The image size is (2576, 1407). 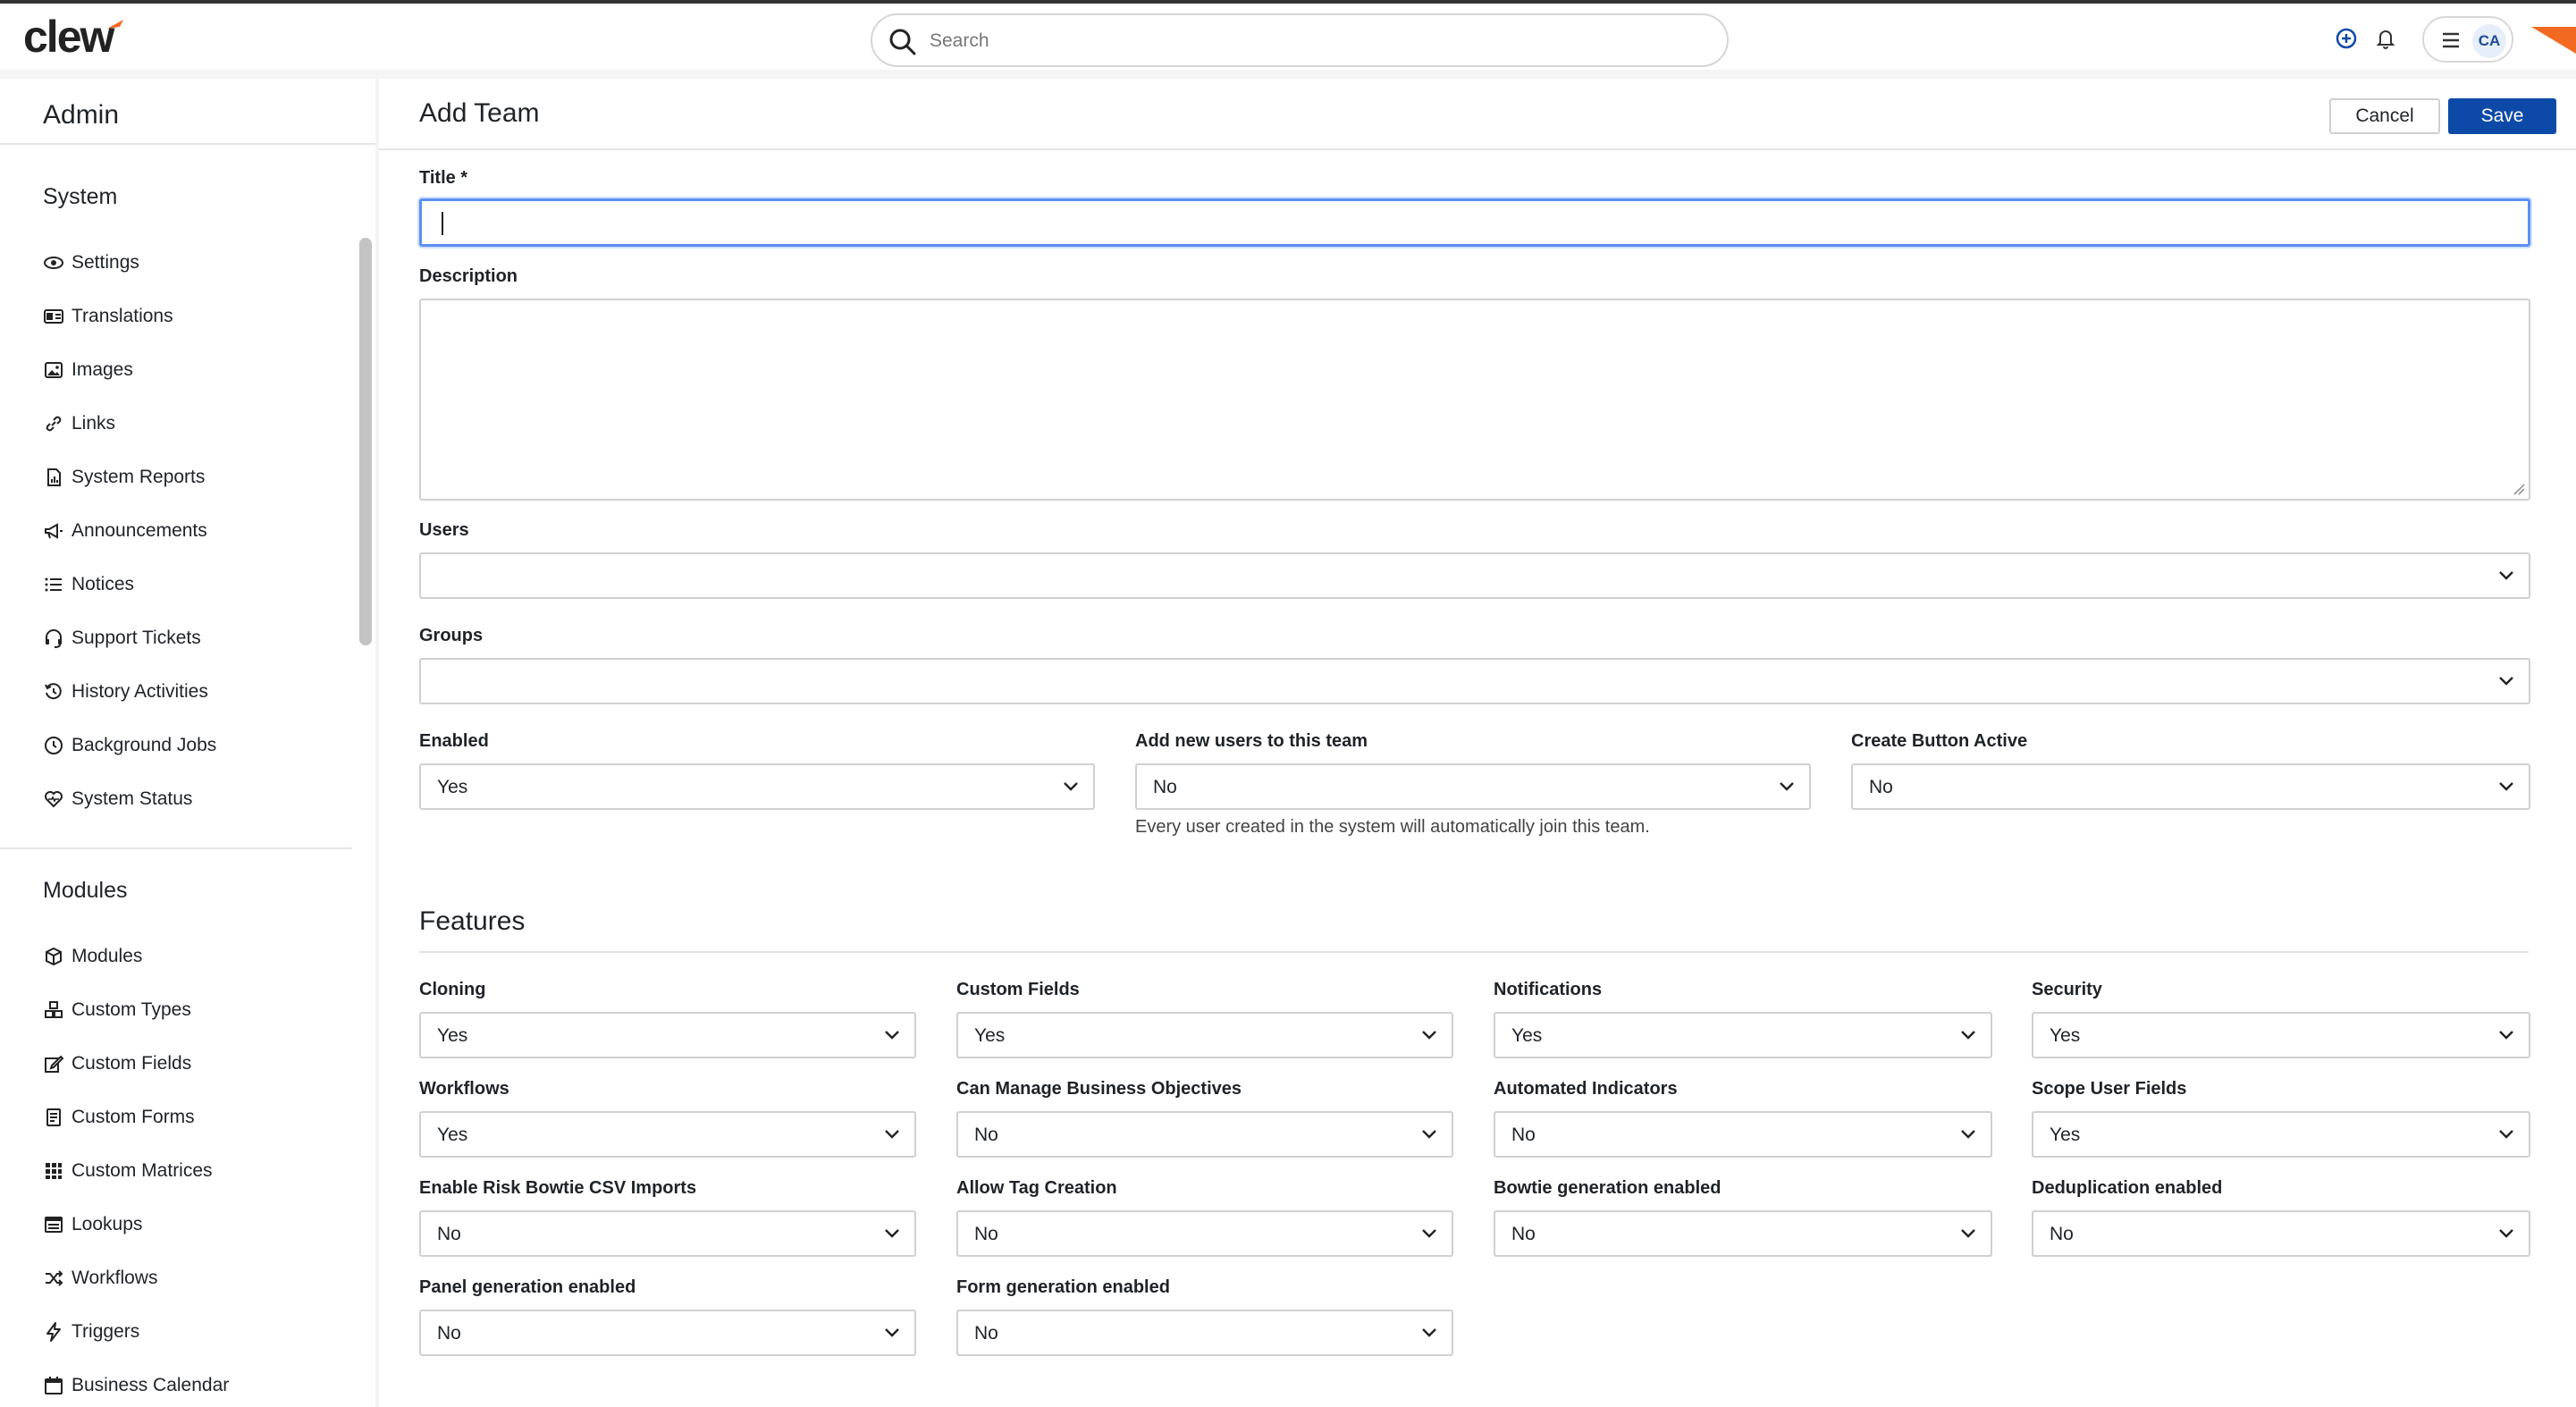 I want to click on sidebar-item-label: Notices, so click(x=104, y=584).